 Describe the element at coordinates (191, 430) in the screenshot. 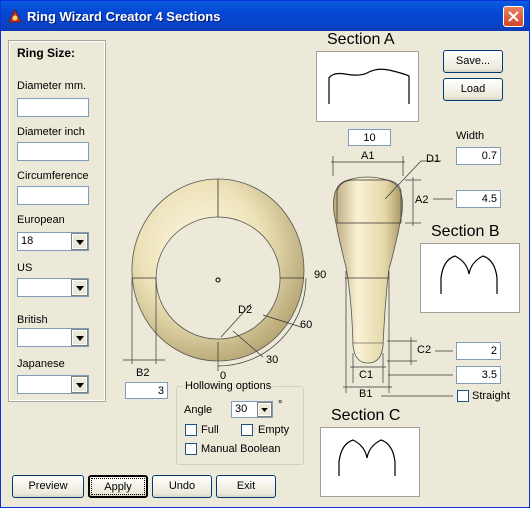

I see `full-checkbox` at that location.